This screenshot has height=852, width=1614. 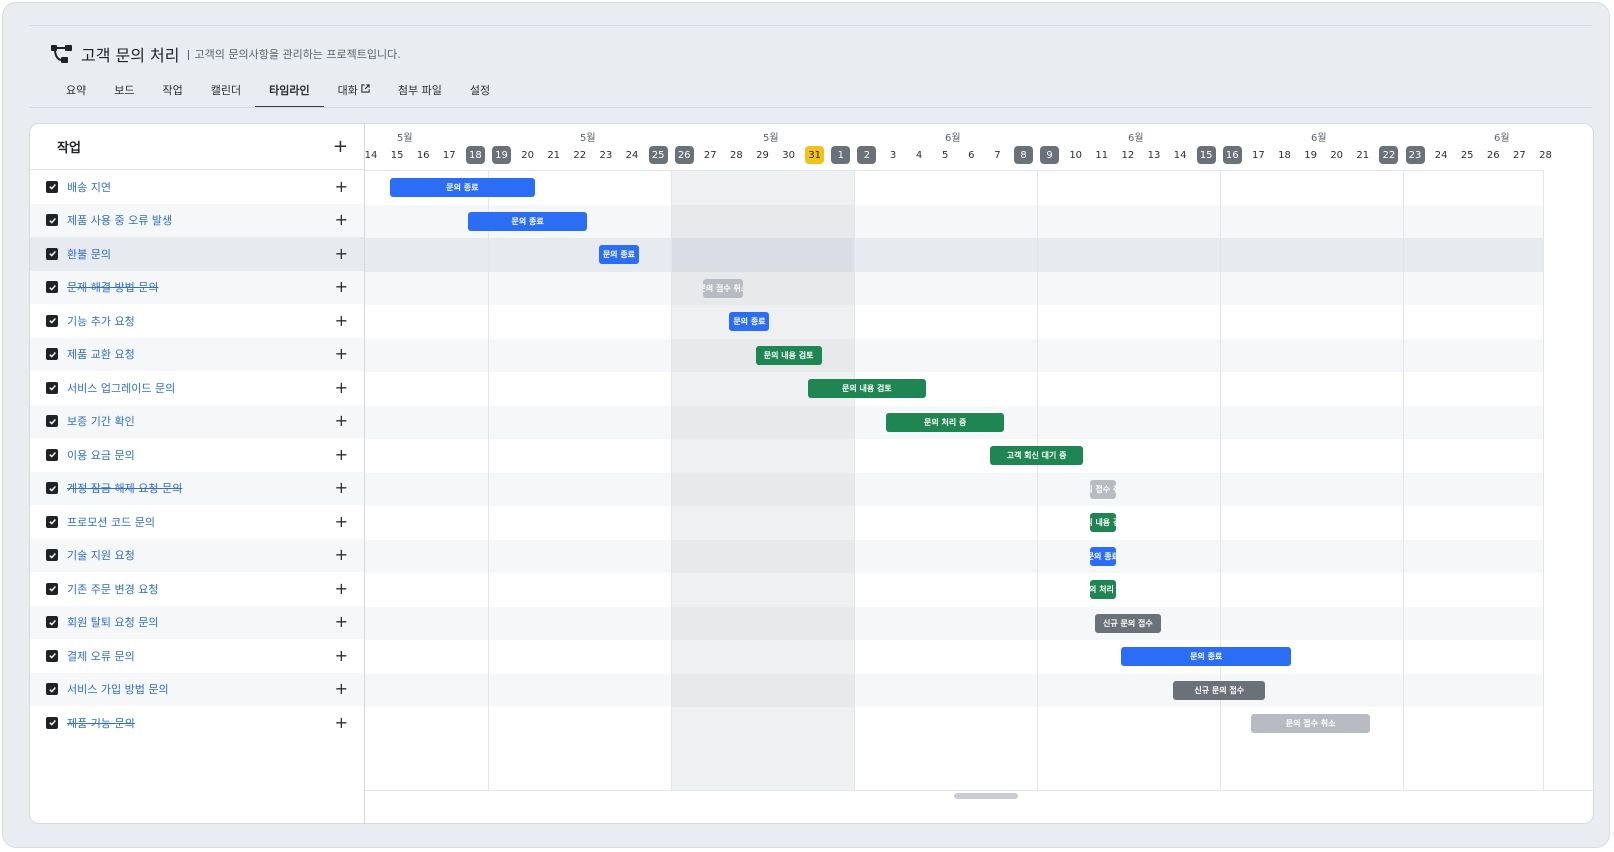 What do you see at coordinates (201, 689) in the screenshot?
I see `task-name: 서비스 가입 방법 문의` at bounding box center [201, 689].